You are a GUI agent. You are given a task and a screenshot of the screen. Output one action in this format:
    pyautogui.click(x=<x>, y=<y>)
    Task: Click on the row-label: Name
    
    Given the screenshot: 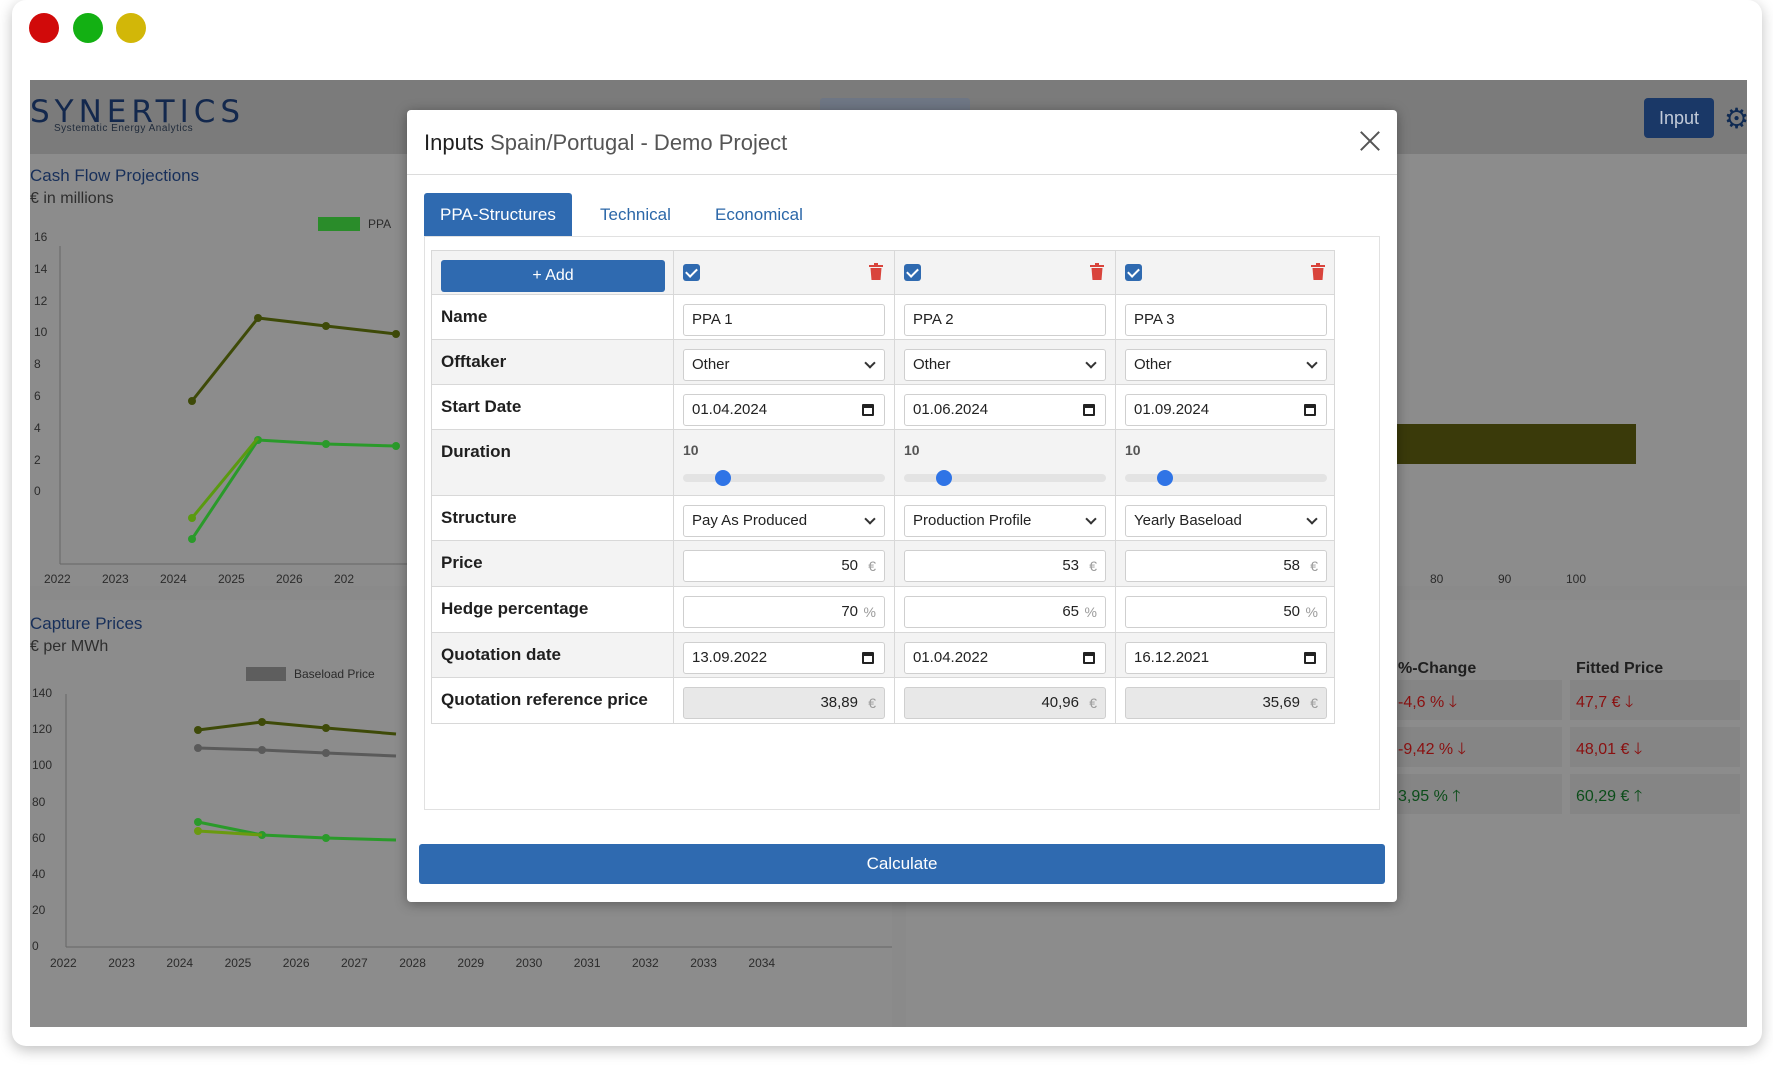 What is the action you would take?
    pyautogui.click(x=464, y=316)
    